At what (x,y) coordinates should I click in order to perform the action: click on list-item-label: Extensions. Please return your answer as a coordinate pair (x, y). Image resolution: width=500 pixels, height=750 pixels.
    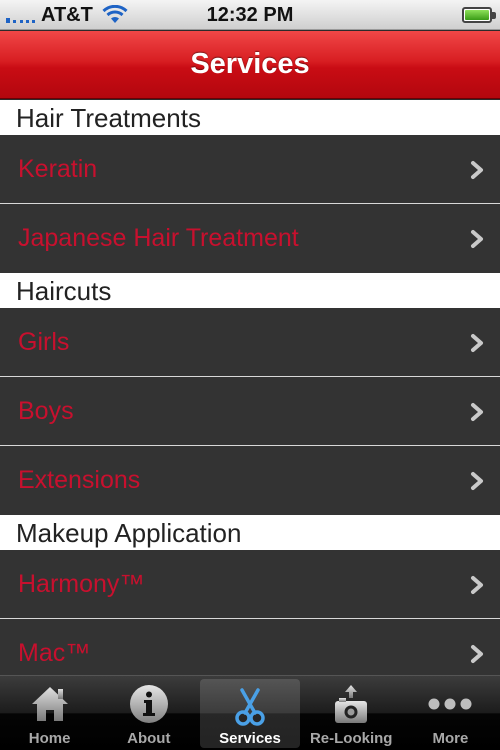
    Looking at the image, I should click on (79, 480).